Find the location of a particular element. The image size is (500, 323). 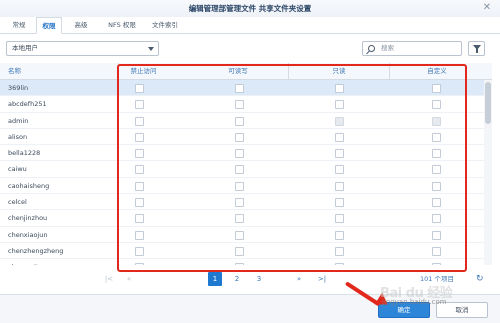

table-row: alison is located at coordinates (246, 137).